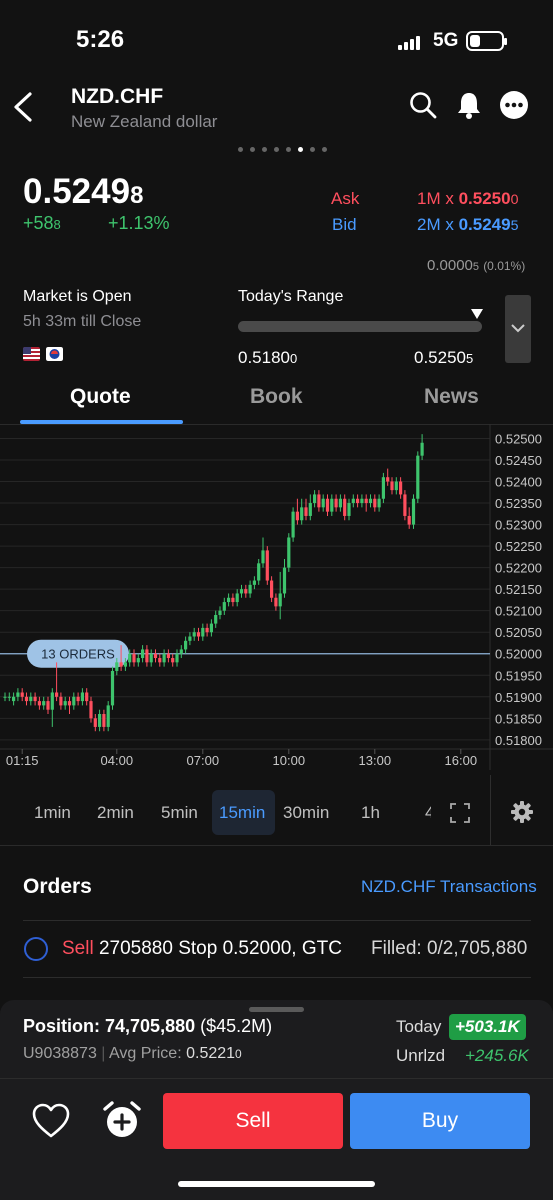  I want to click on x-tick-label: 01:15, so click(22, 760).